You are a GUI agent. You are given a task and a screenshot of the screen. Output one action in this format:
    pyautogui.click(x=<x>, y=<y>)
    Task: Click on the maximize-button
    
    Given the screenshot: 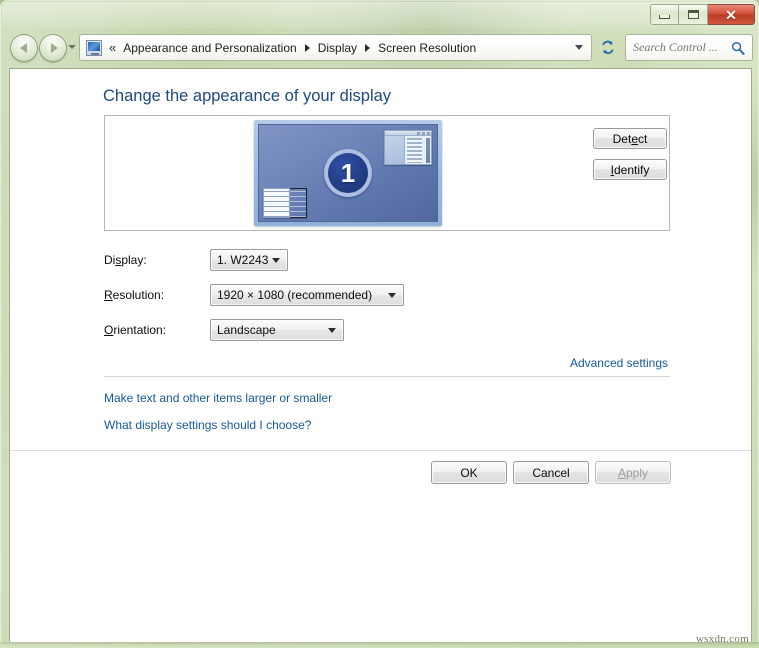 What is the action you would take?
    pyautogui.click(x=693, y=14)
    